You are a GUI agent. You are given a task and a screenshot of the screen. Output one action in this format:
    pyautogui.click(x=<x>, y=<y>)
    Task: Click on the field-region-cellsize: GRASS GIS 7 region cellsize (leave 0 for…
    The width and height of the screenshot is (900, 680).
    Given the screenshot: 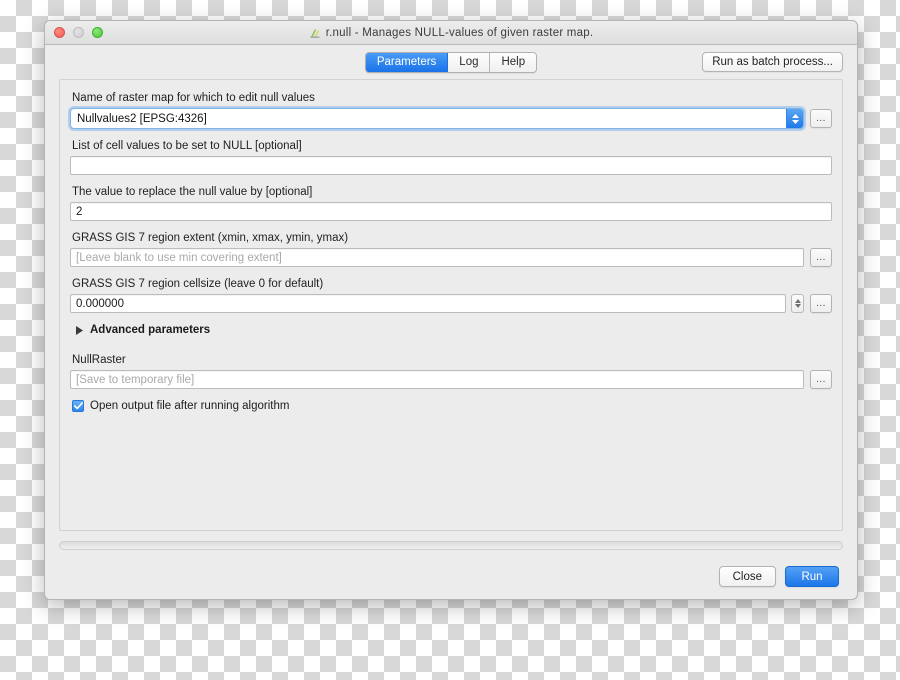 What is the action you would take?
    pyautogui.click(x=451, y=295)
    